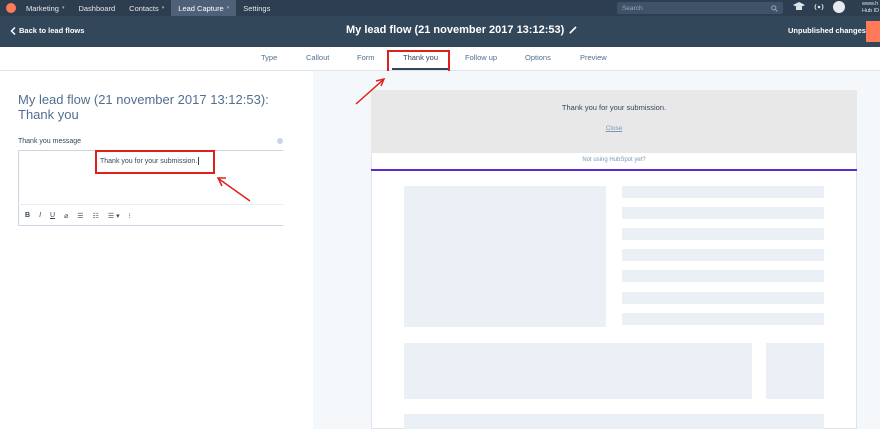  I want to click on annotation-arrows, so click(301, 139).